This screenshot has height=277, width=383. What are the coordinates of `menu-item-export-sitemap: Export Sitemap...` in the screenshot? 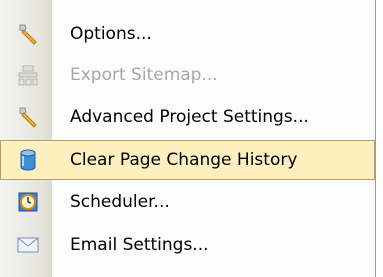 It's located at (187, 75).